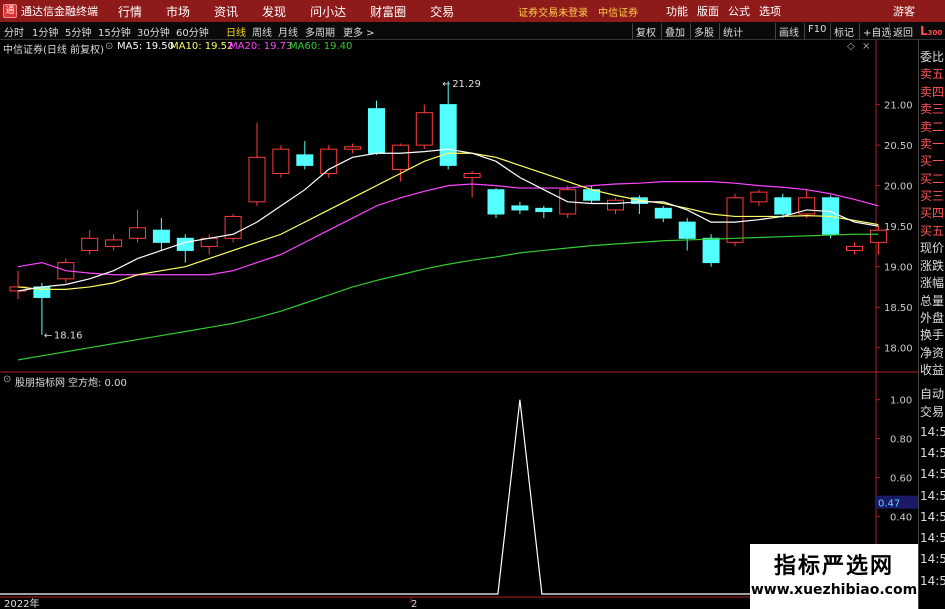 The image size is (945, 609). What do you see at coordinates (321, 46) in the screenshot?
I see `ma60-label: MA60: 19.40` at bounding box center [321, 46].